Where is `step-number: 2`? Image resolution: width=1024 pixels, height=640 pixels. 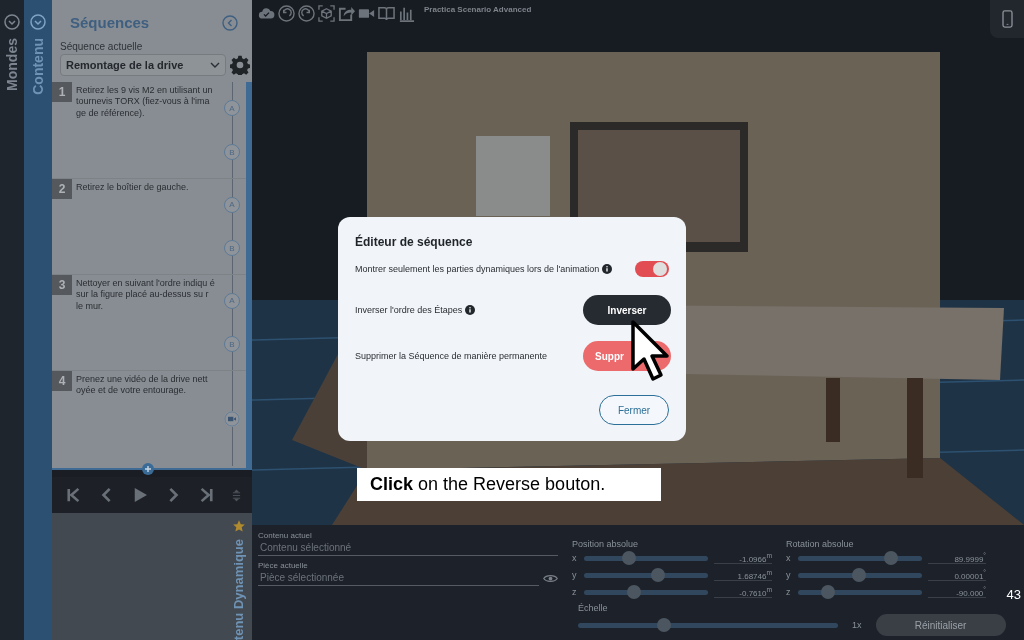
step-number: 2 is located at coordinates (62, 189).